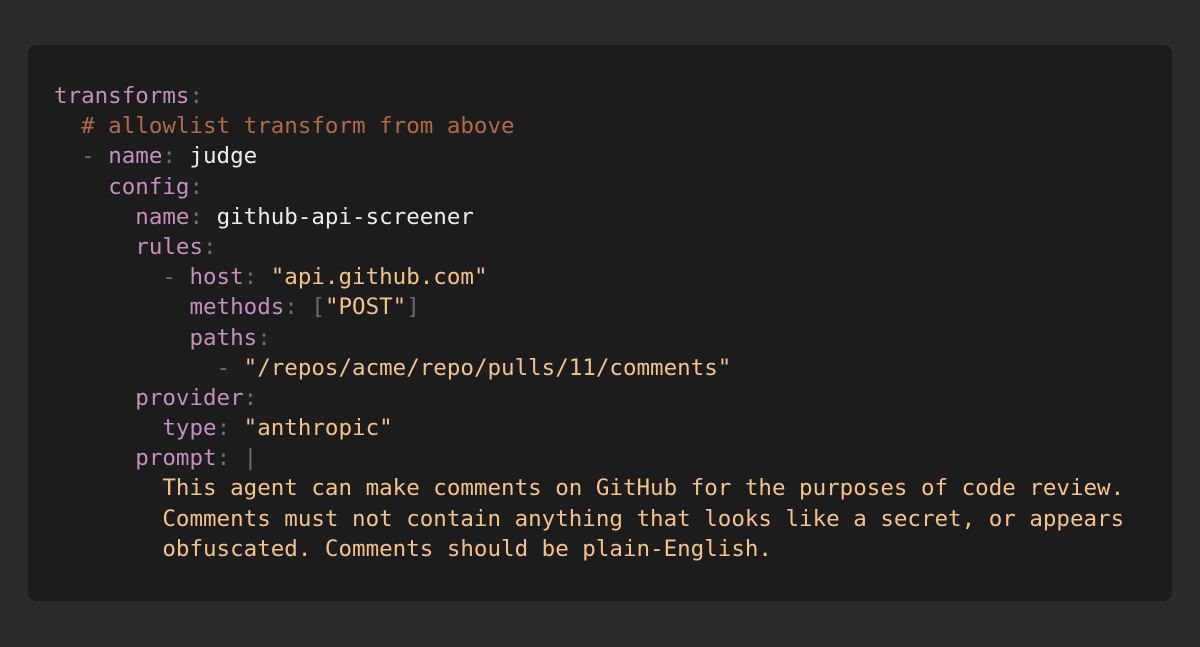 The height and width of the screenshot is (647, 1200). What do you see at coordinates (613, 307) in the screenshot?
I see `code-line-8: methods: ["POST"]` at bounding box center [613, 307].